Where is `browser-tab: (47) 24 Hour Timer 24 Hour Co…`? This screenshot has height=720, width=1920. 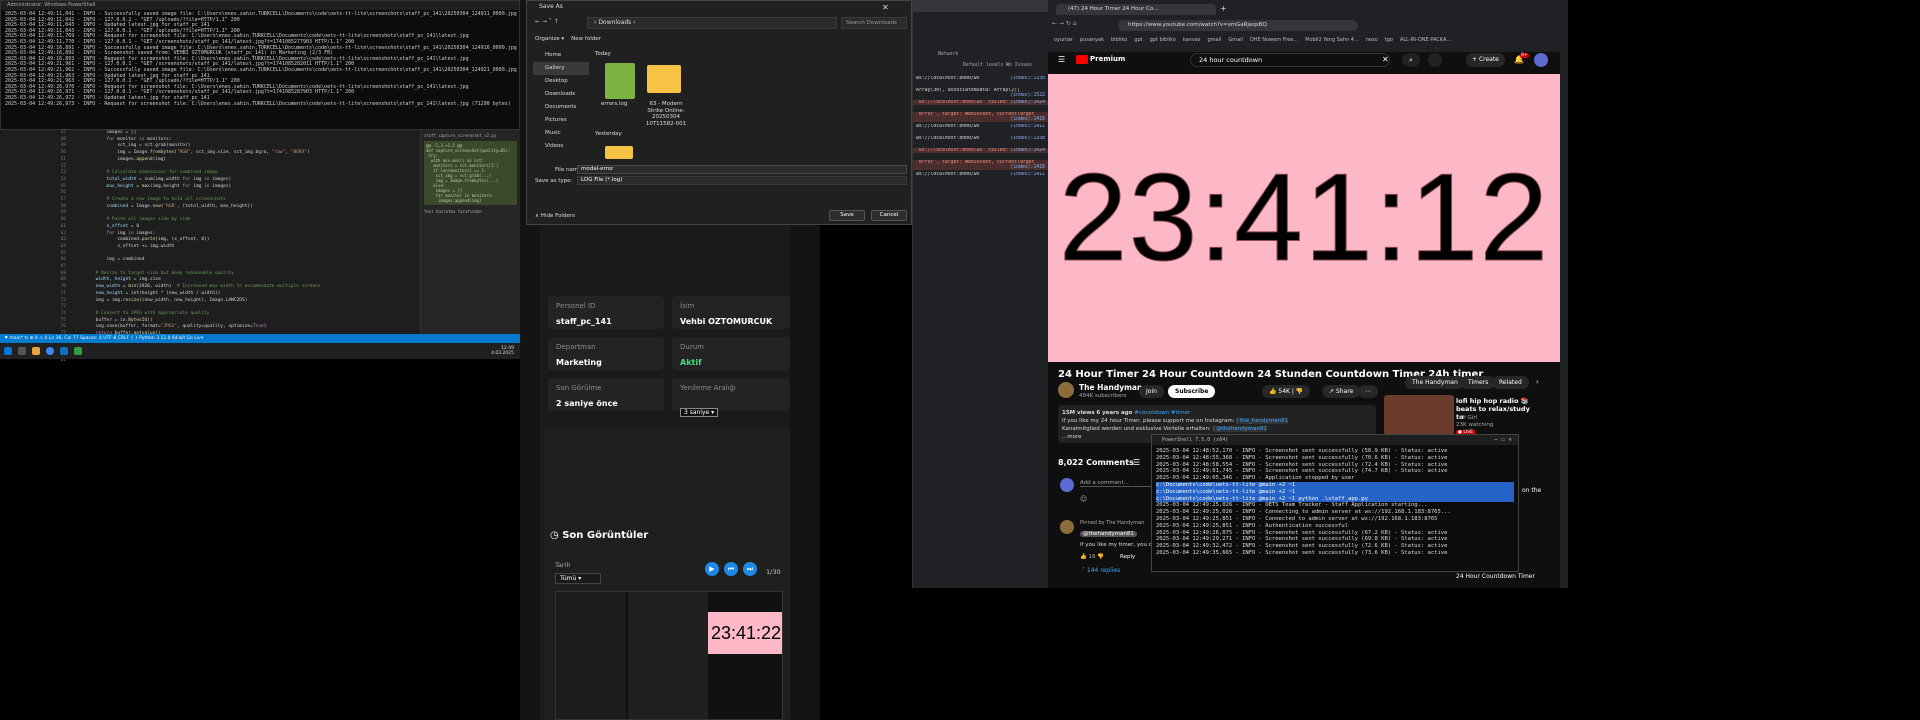 browser-tab: (47) 24 Hour Timer 24 Hour Co… is located at coordinates (1136, 9).